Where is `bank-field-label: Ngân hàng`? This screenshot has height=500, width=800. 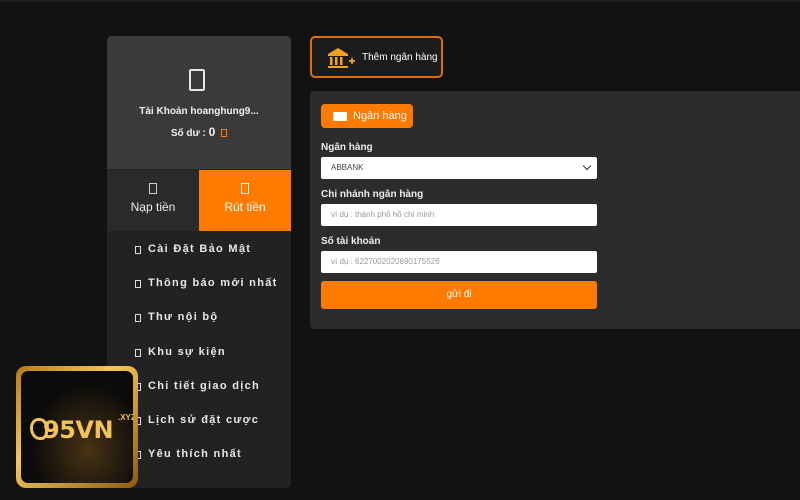
bank-field-label: Ngân hàng is located at coordinates (347, 147).